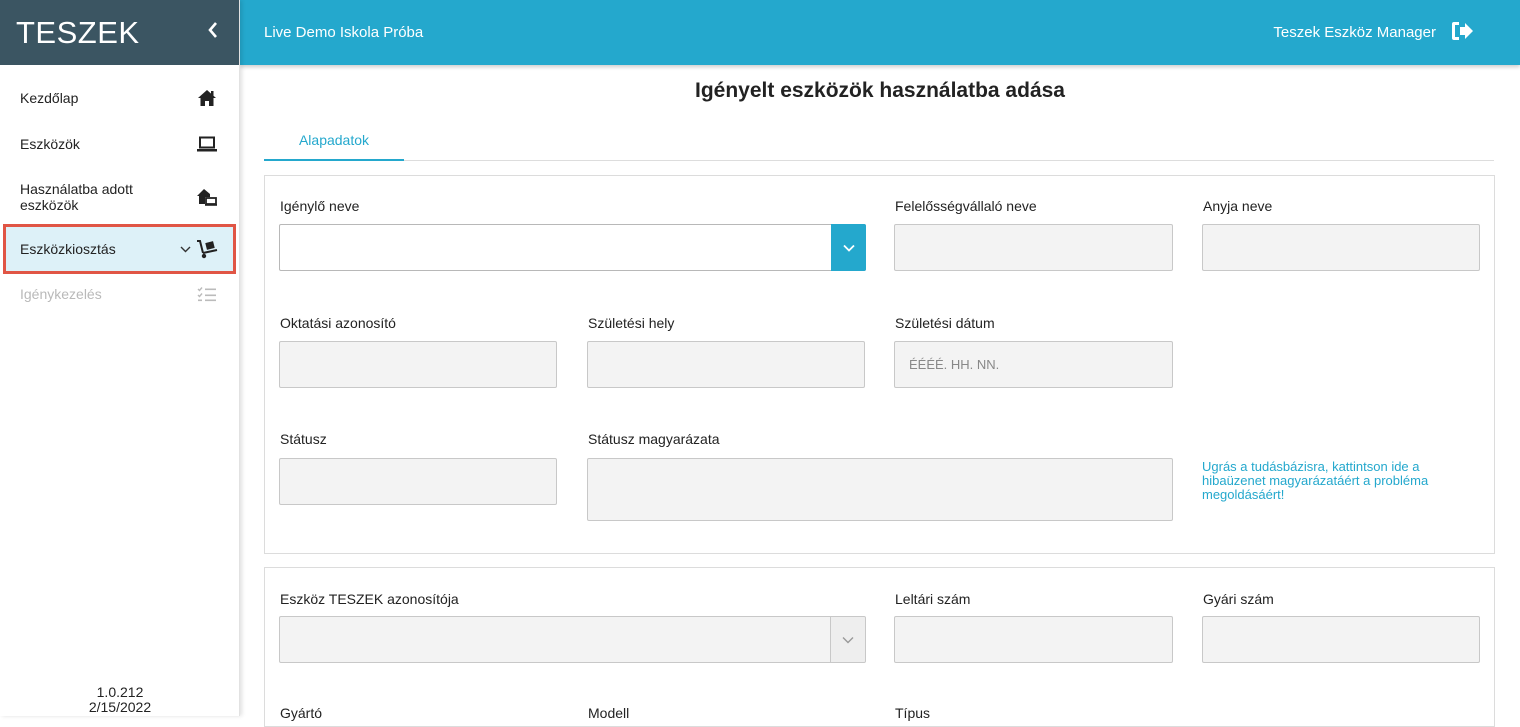  Describe the element at coordinates (1341, 639) in the screenshot. I see `gyari-szam-field` at that location.